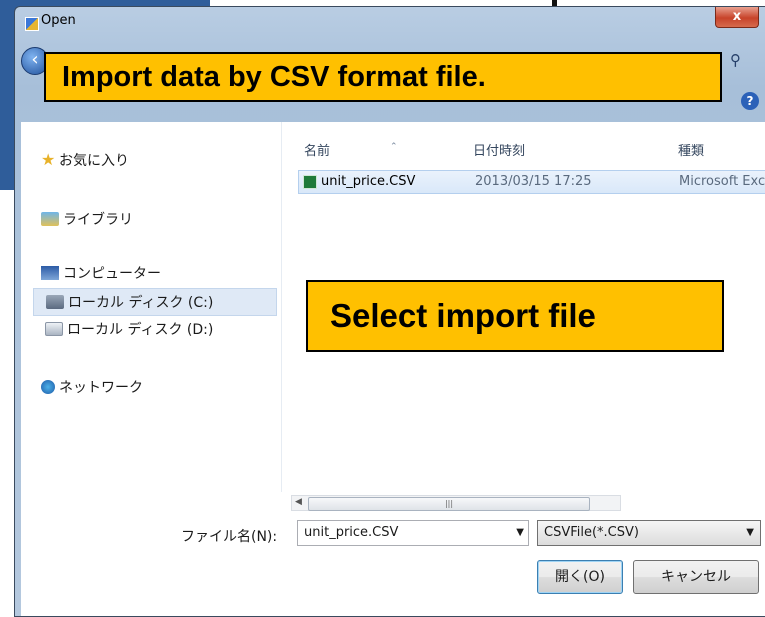  What do you see at coordinates (101, 388) in the screenshot?
I see `nav-item-label: ネットワーク` at bounding box center [101, 388].